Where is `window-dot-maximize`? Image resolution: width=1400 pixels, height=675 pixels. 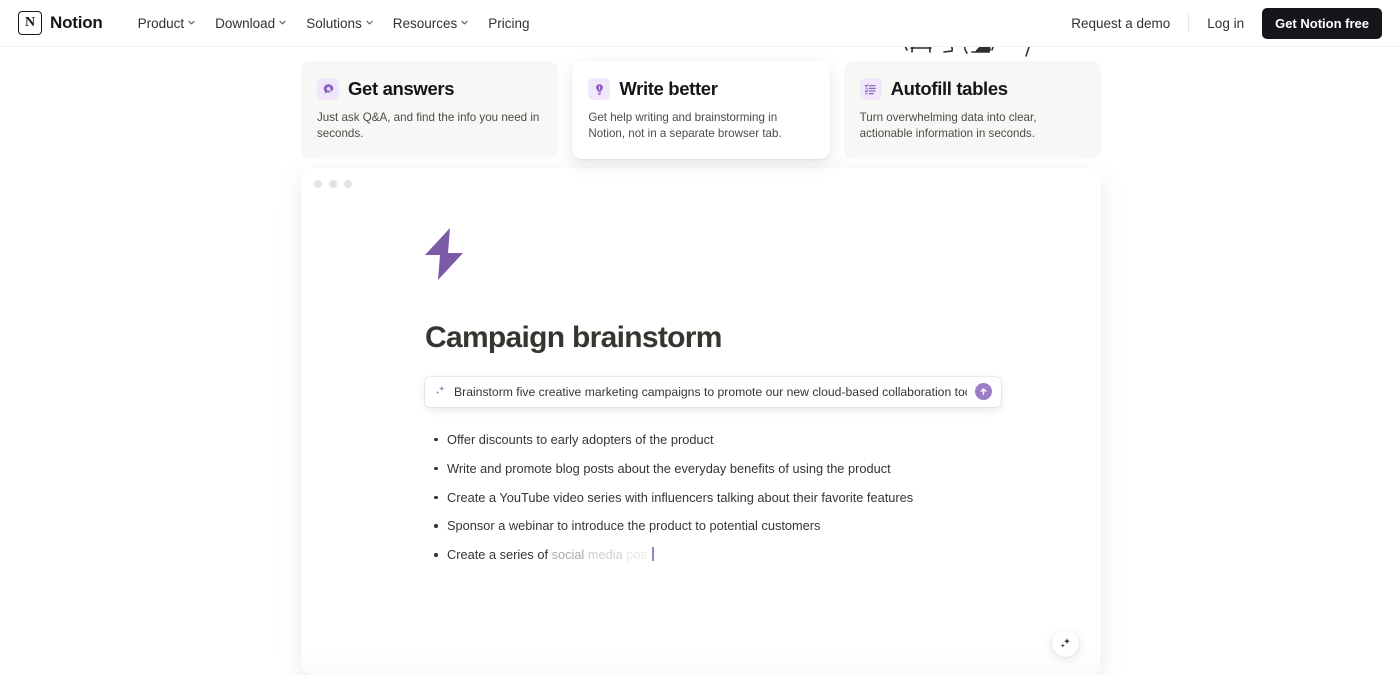
window-dot-maximize is located at coordinates (348, 184).